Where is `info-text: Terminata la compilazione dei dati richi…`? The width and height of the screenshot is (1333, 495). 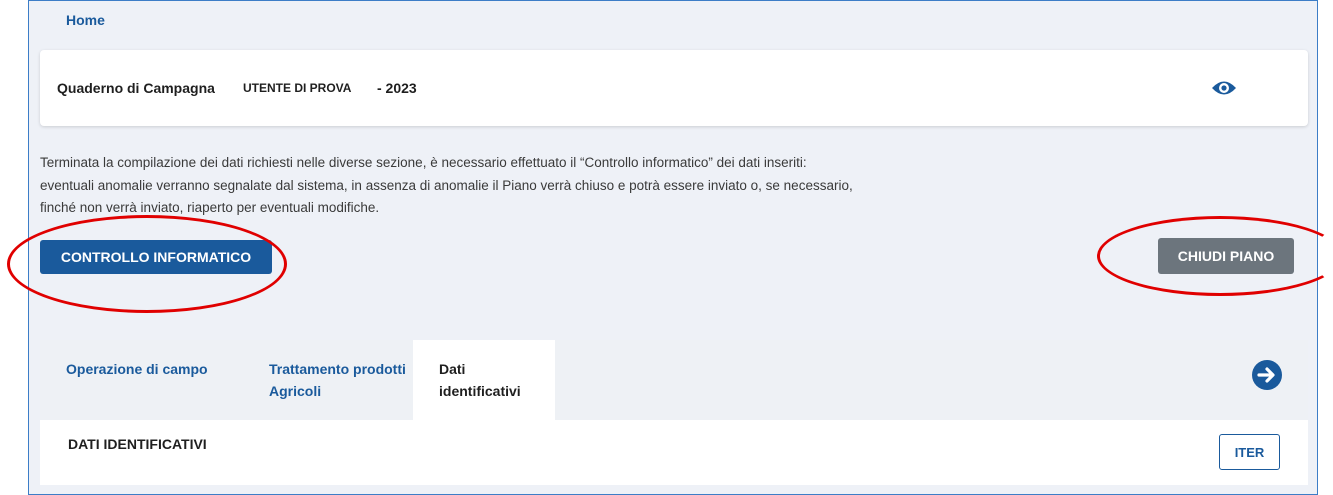
info-text: Terminata la compilazione dei dati richi… is located at coordinates (520, 186).